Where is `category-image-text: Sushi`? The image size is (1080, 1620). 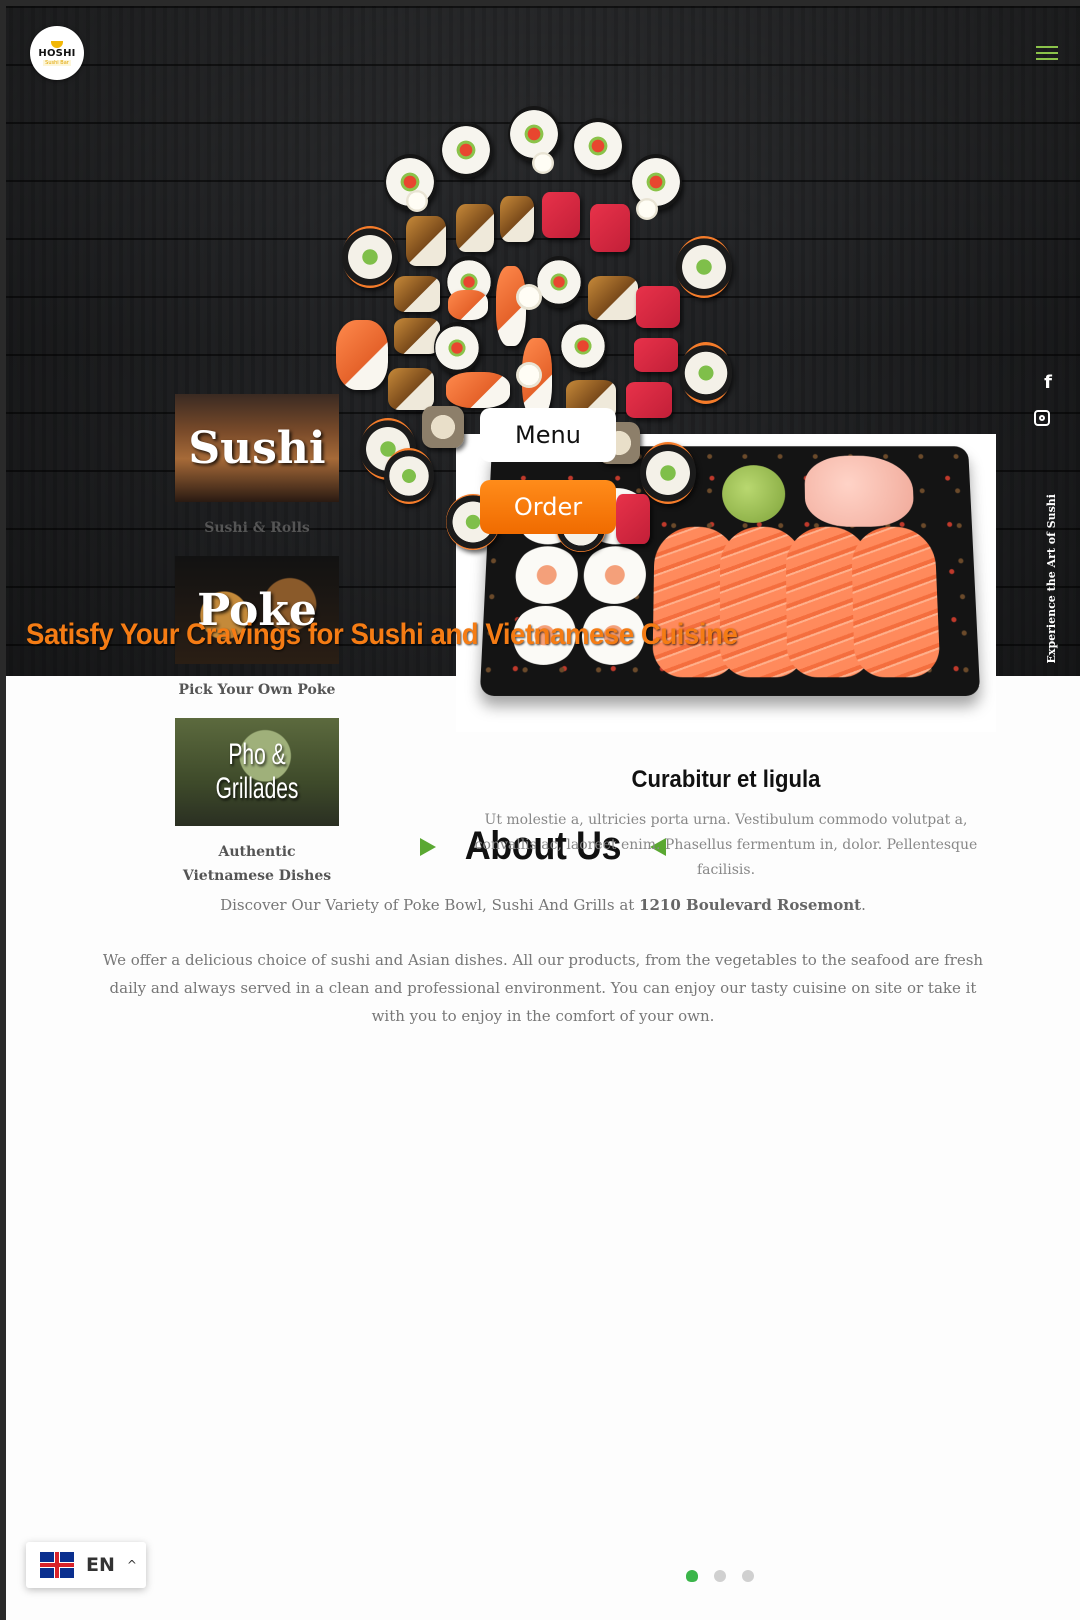 category-image-text: Sushi is located at coordinates (256, 448).